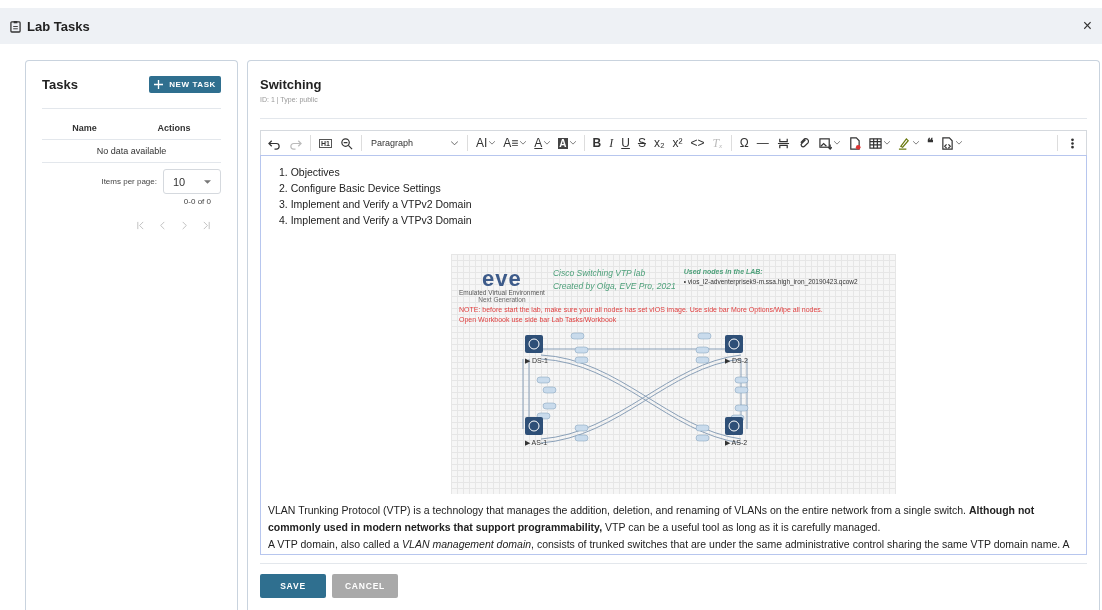 This screenshot has width=1102, height=610. What do you see at coordinates (1087, 26) in the screenshot?
I see `close-button: ×` at bounding box center [1087, 26].